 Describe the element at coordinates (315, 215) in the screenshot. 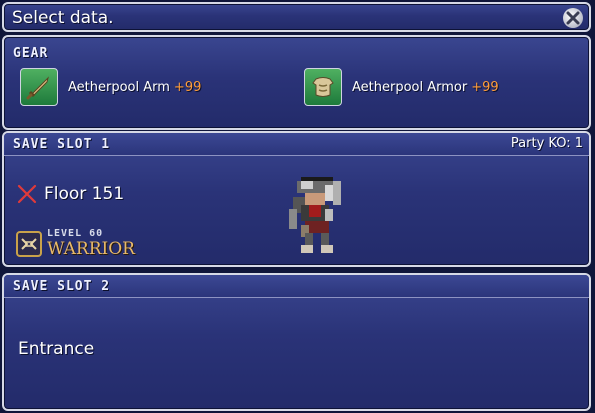

I see `warrior-sprite` at that location.